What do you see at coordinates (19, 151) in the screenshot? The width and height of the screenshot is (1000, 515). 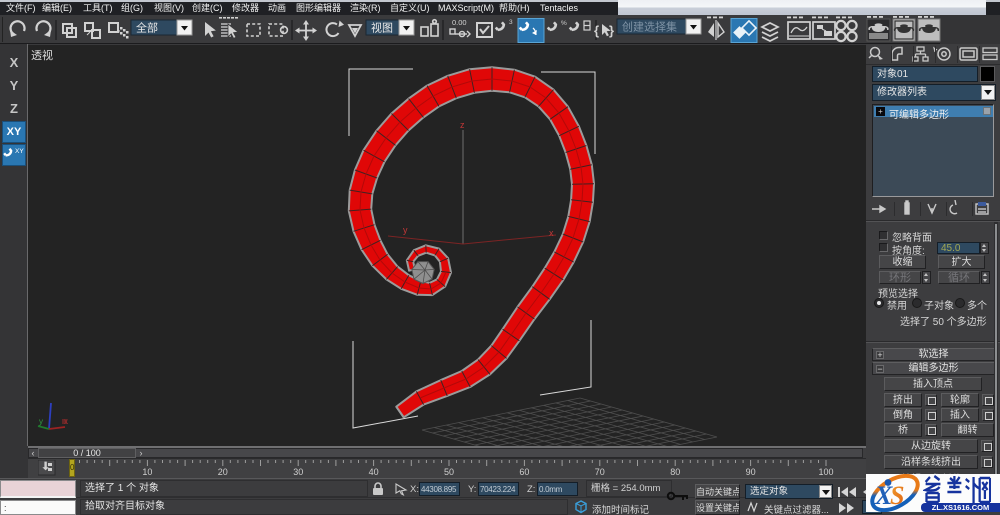 I see `svg-text: XY` at bounding box center [19, 151].